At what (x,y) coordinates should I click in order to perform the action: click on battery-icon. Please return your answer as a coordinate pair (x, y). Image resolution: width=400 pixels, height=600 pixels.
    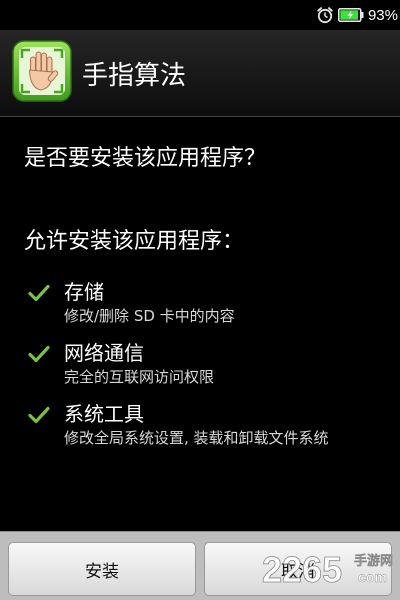
    Looking at the image, I should click on (350, 15).